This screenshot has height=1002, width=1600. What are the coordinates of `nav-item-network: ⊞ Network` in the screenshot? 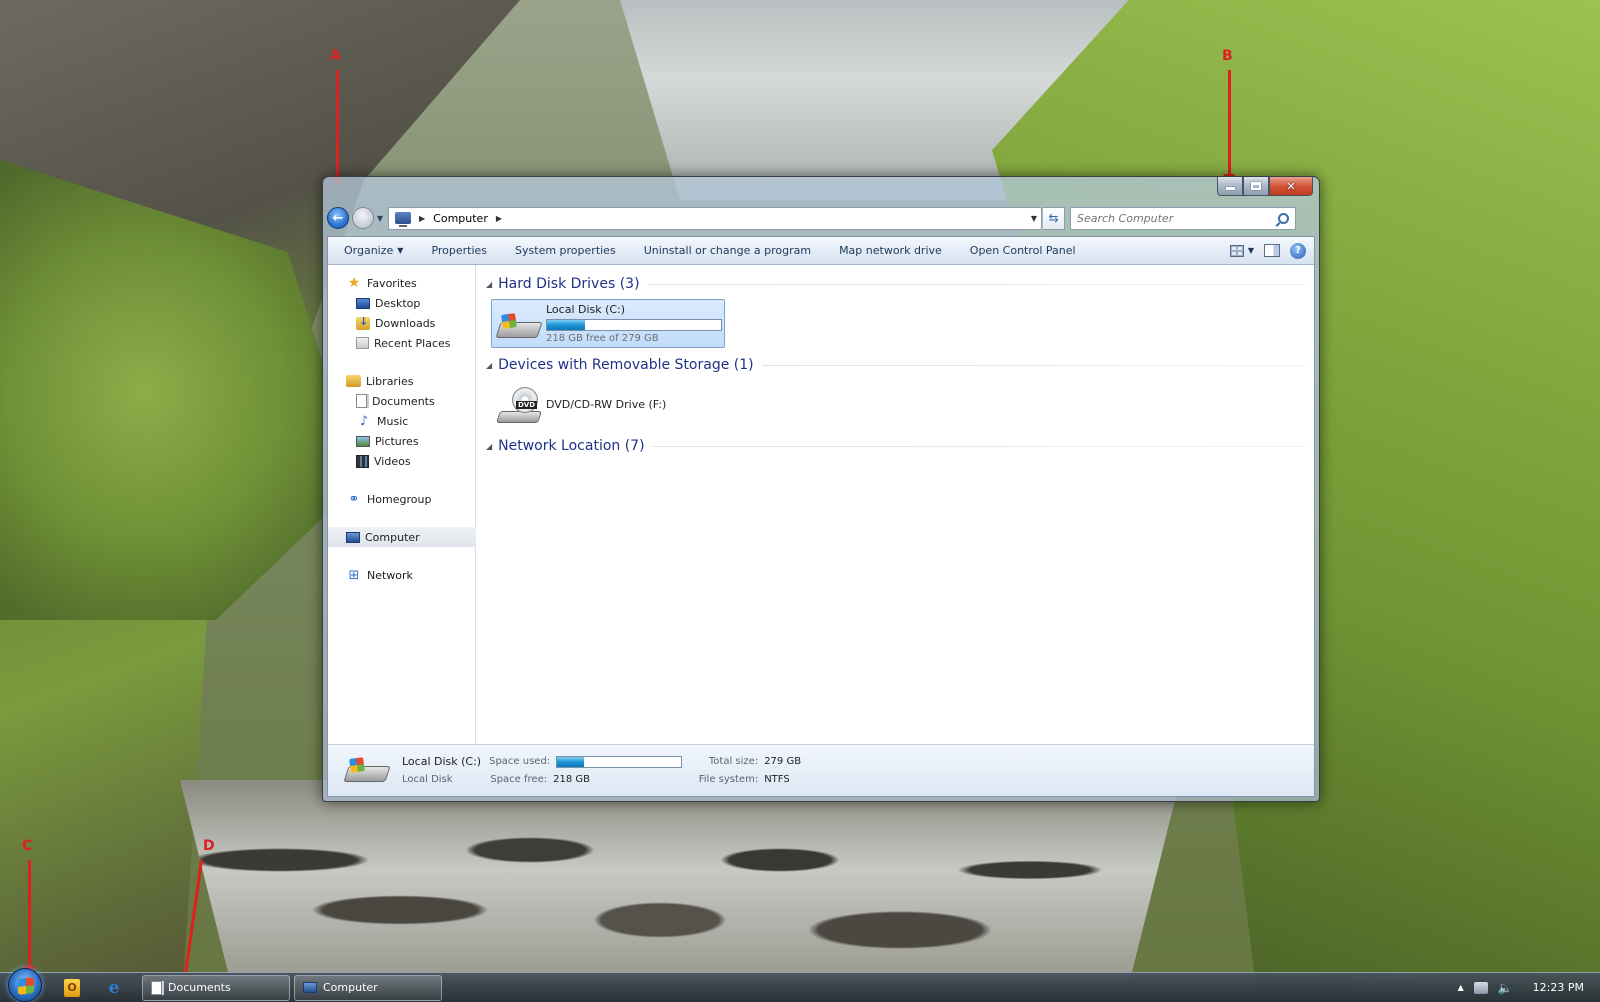 It's located at (401, 575).